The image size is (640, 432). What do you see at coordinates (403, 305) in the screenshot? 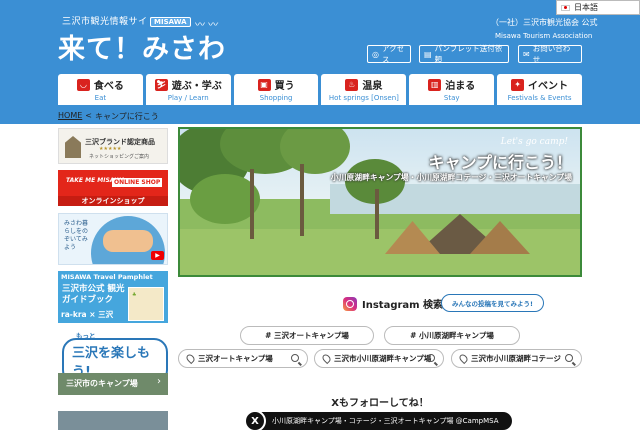
I see `instagram-label: Instagram 検索` at bounding box center [403, 305].